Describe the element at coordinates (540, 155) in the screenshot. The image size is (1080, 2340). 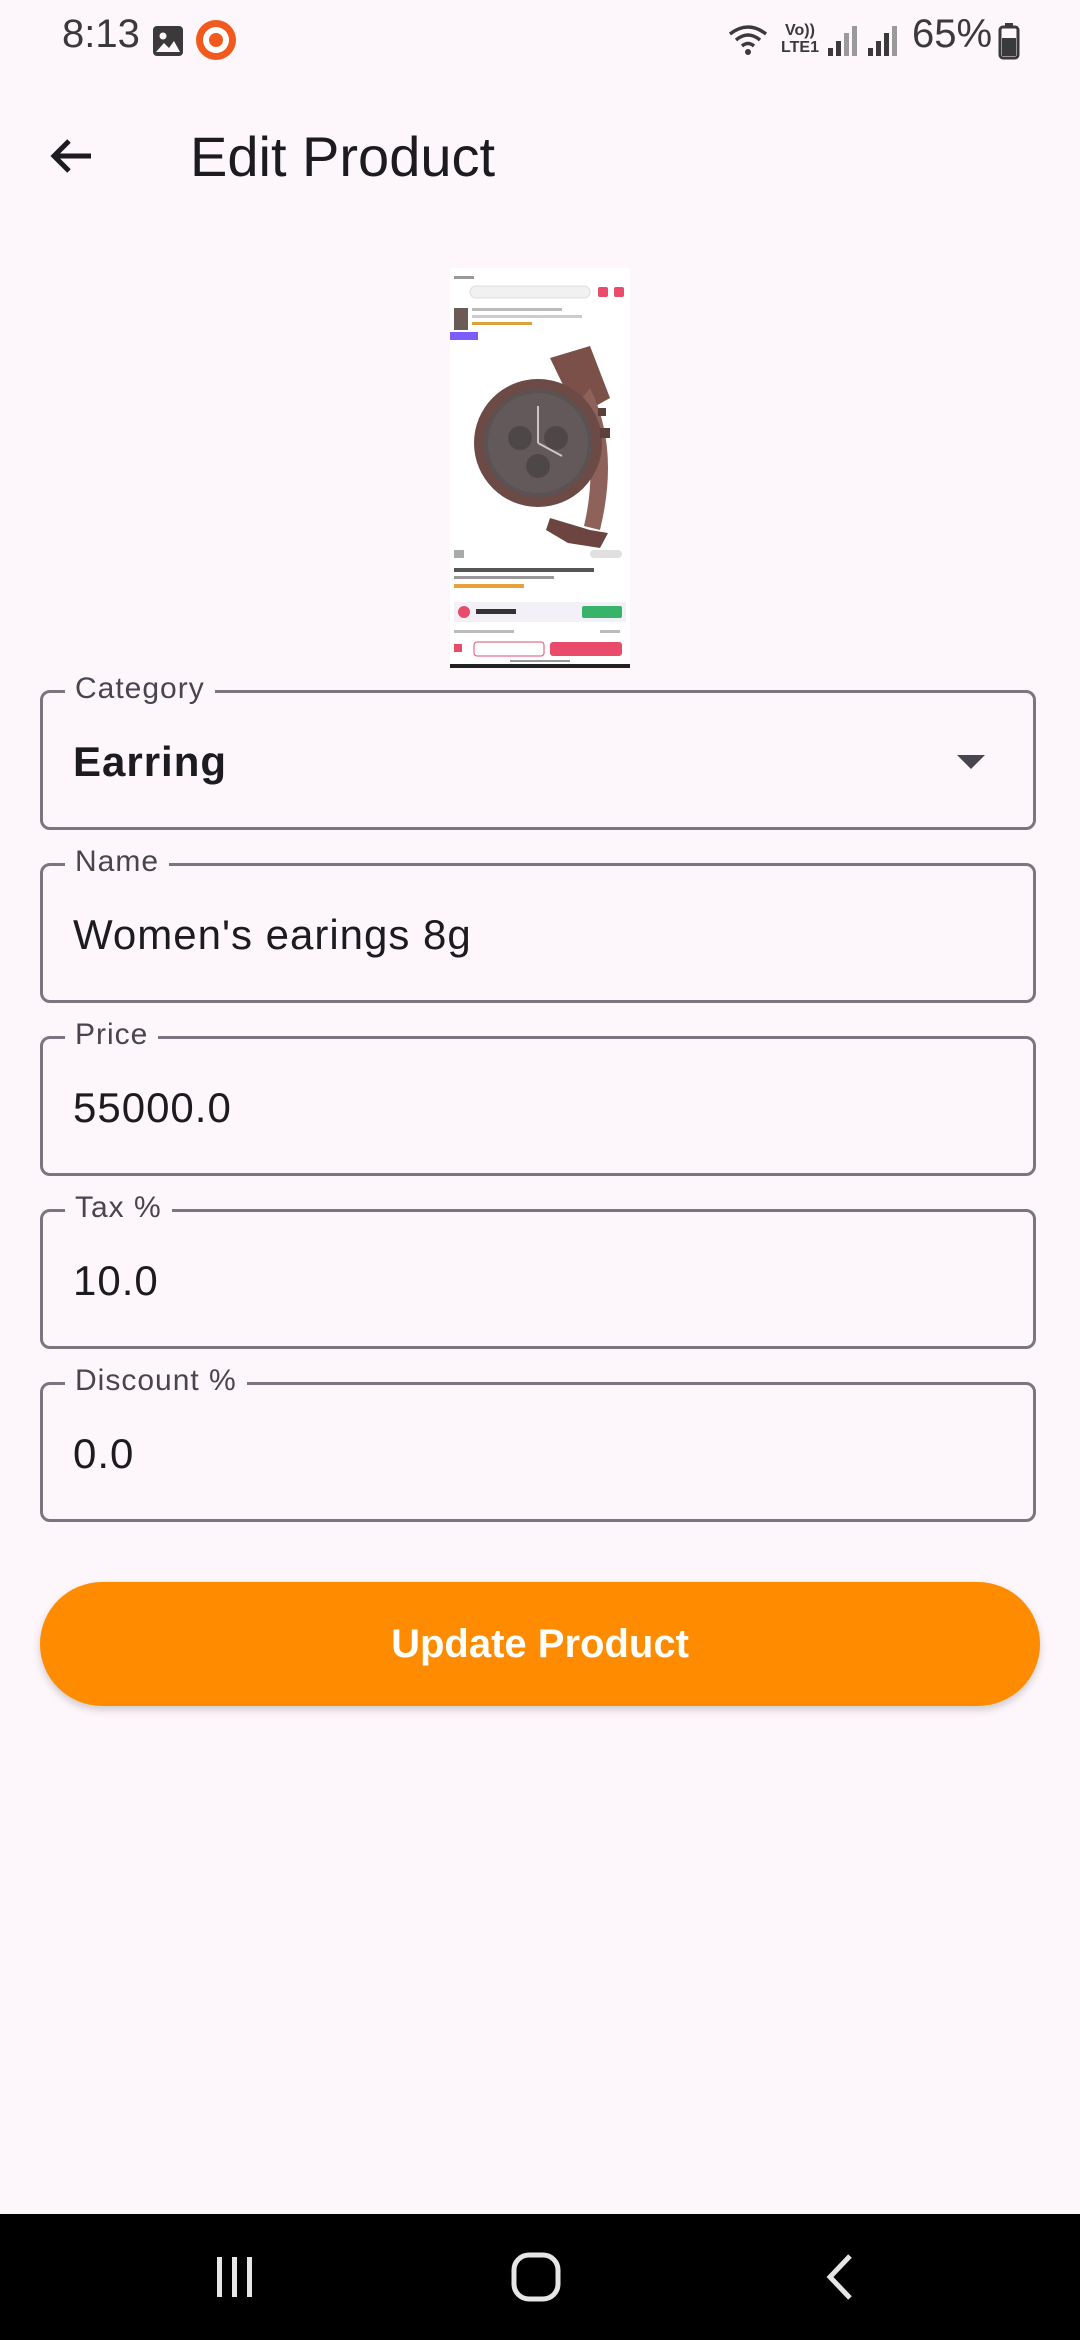
I see `app-bar: Edit Product` at that location.